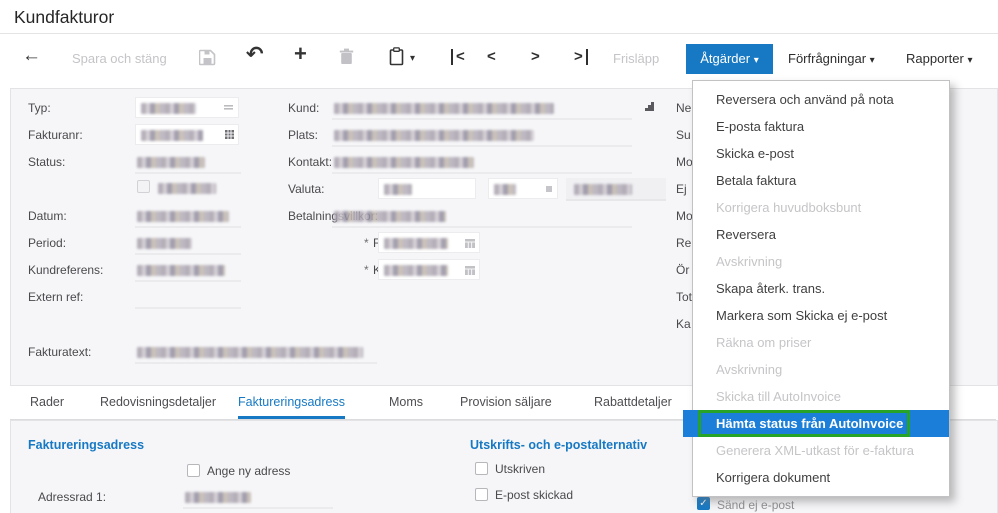  I want to click on field-ore-label-clipped: Ör, so click(683, 270).